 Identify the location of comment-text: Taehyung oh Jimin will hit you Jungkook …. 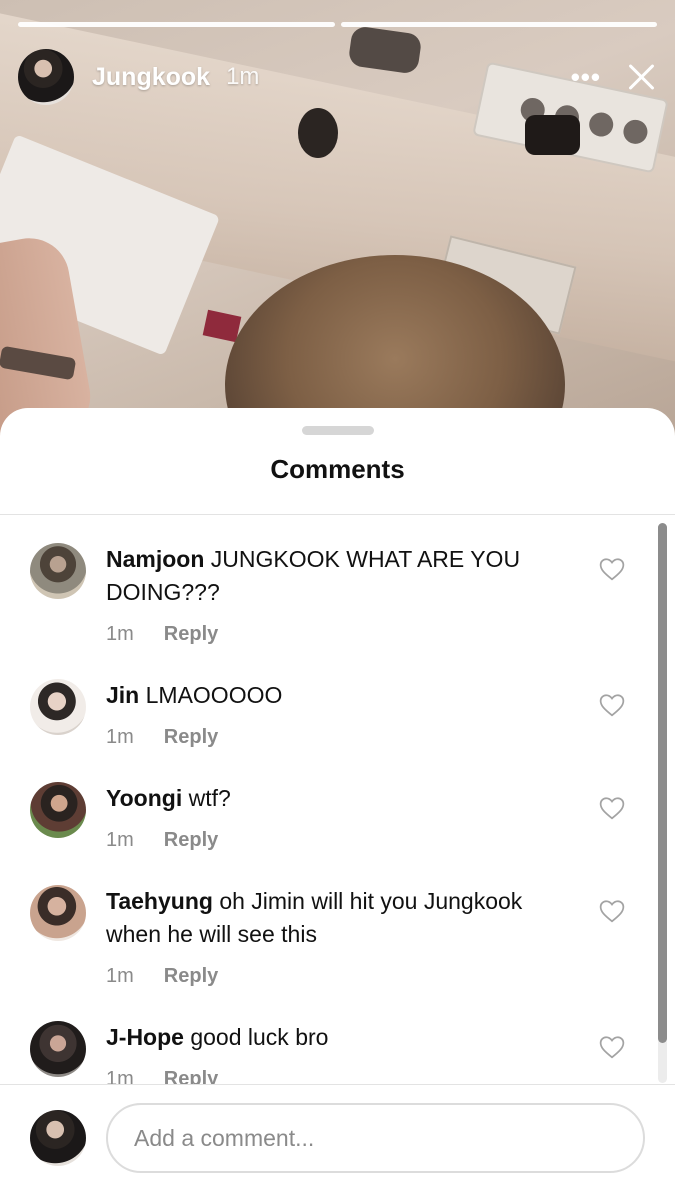
(341, 918).